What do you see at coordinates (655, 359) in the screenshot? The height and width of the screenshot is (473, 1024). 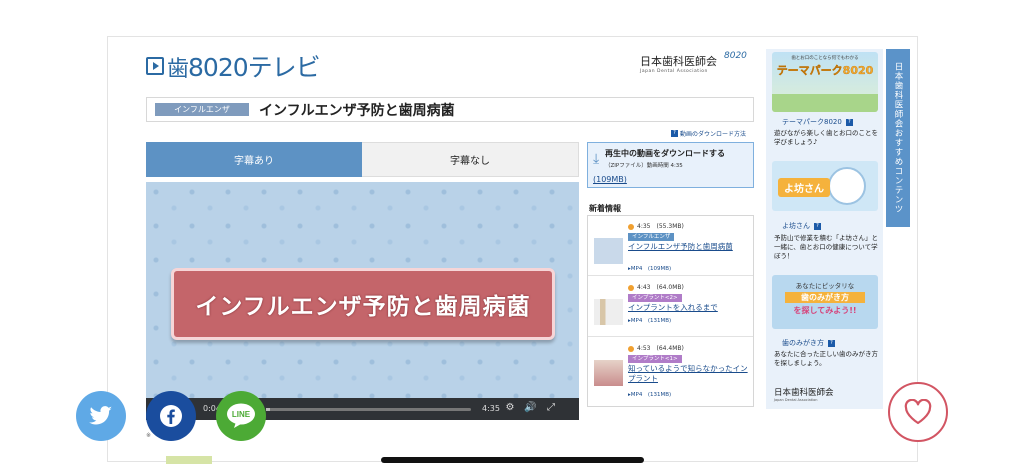 I see `news-tag: インプラント<1>` at bounding box center [655, 359].